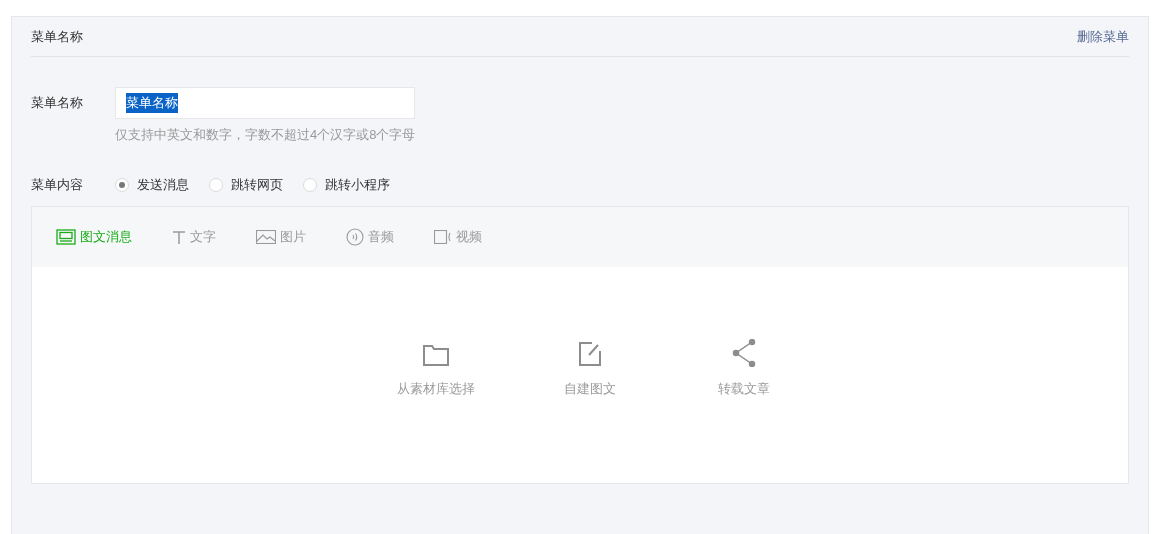  I want to click on radio-label: 跳转小程序, so click(357, 184).